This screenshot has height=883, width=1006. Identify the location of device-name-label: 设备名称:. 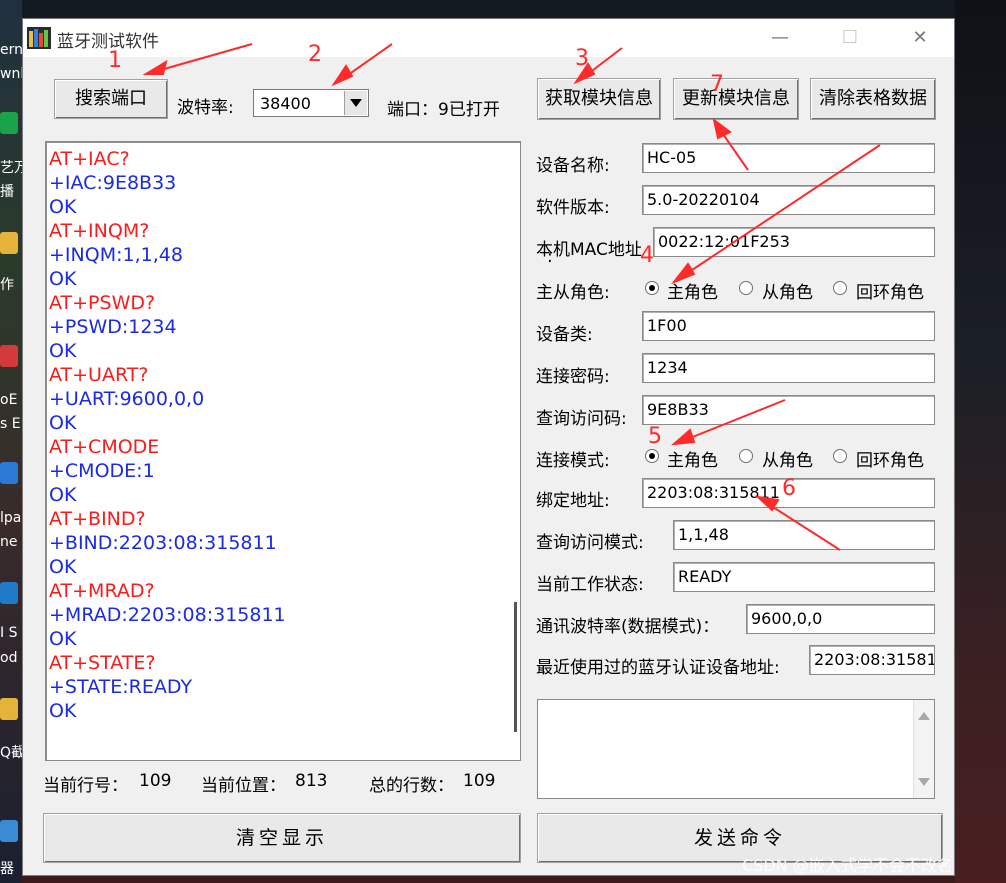
(573, 166).